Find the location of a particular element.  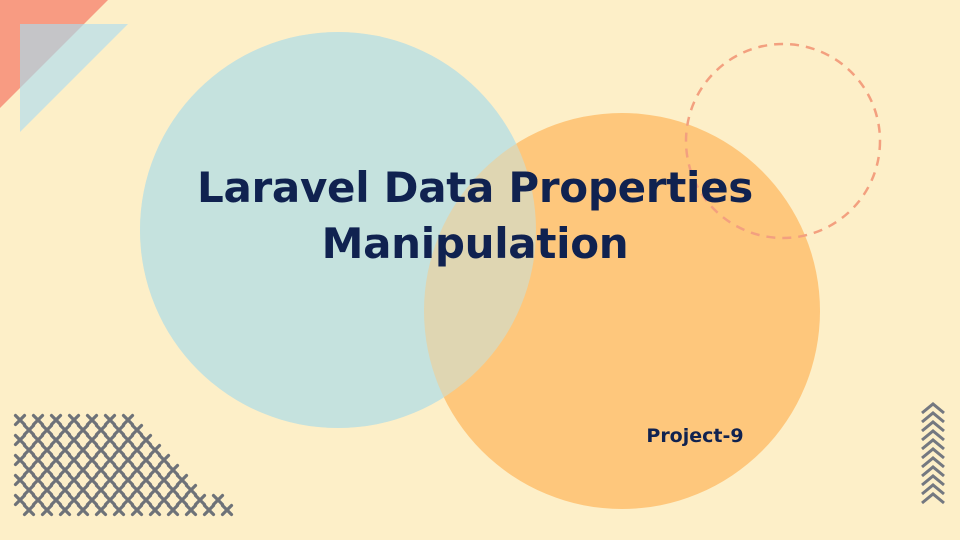

slide-title-line-2: Manipulation is located at coordinates (475, 243).